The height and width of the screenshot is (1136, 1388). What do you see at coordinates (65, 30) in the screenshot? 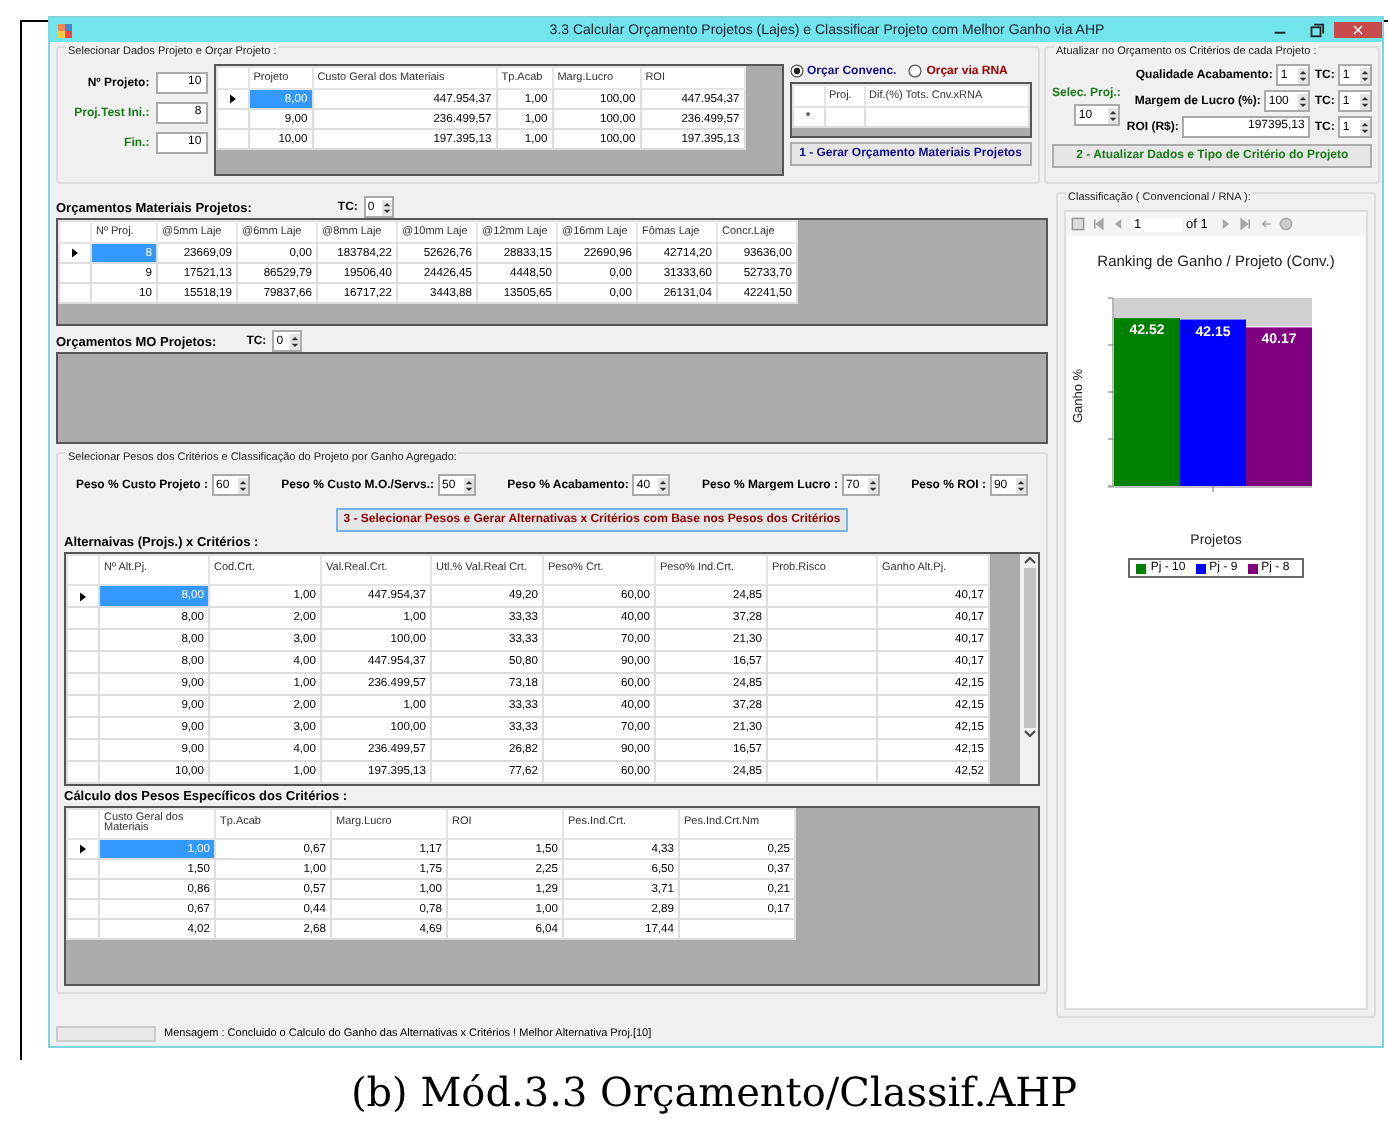
I see `app-icon` at bounding box center [65, 30].